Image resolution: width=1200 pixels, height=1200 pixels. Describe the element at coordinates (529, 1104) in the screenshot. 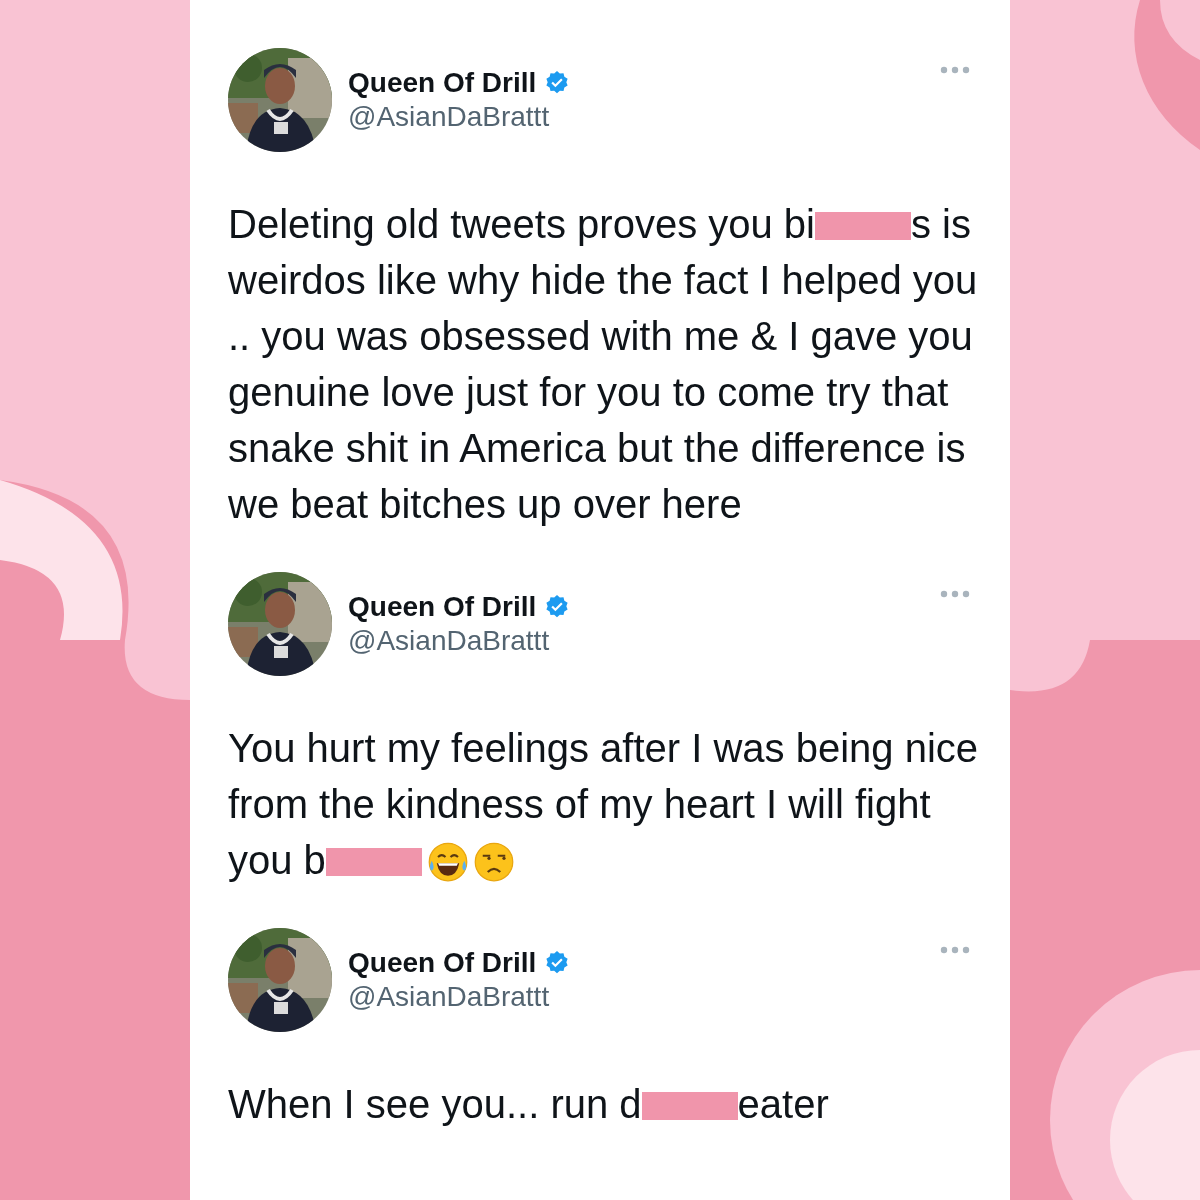

I see `tweet-text: When I see you... run d eater` at that location.